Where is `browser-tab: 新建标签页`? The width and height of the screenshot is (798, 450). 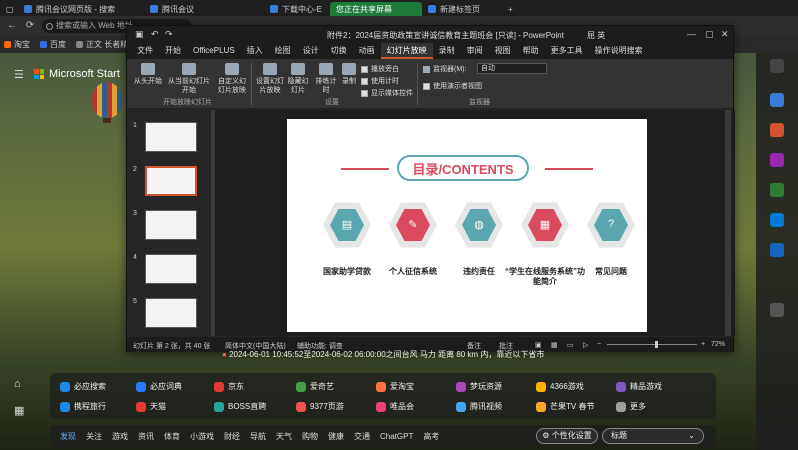 browser-tab: 新建标签页 is located at coordinates (462, 9).